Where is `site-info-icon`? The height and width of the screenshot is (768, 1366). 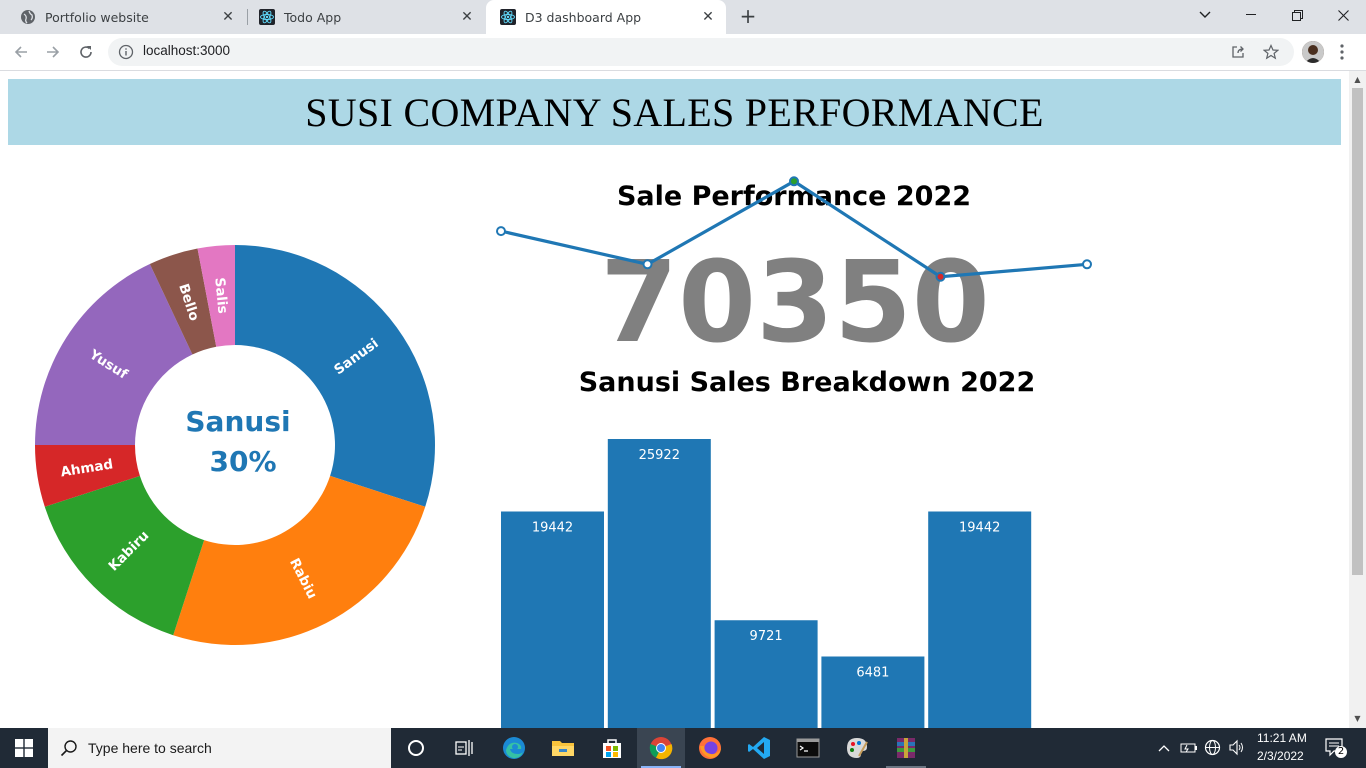
site-info-icon is located at coordinates (126, 52).